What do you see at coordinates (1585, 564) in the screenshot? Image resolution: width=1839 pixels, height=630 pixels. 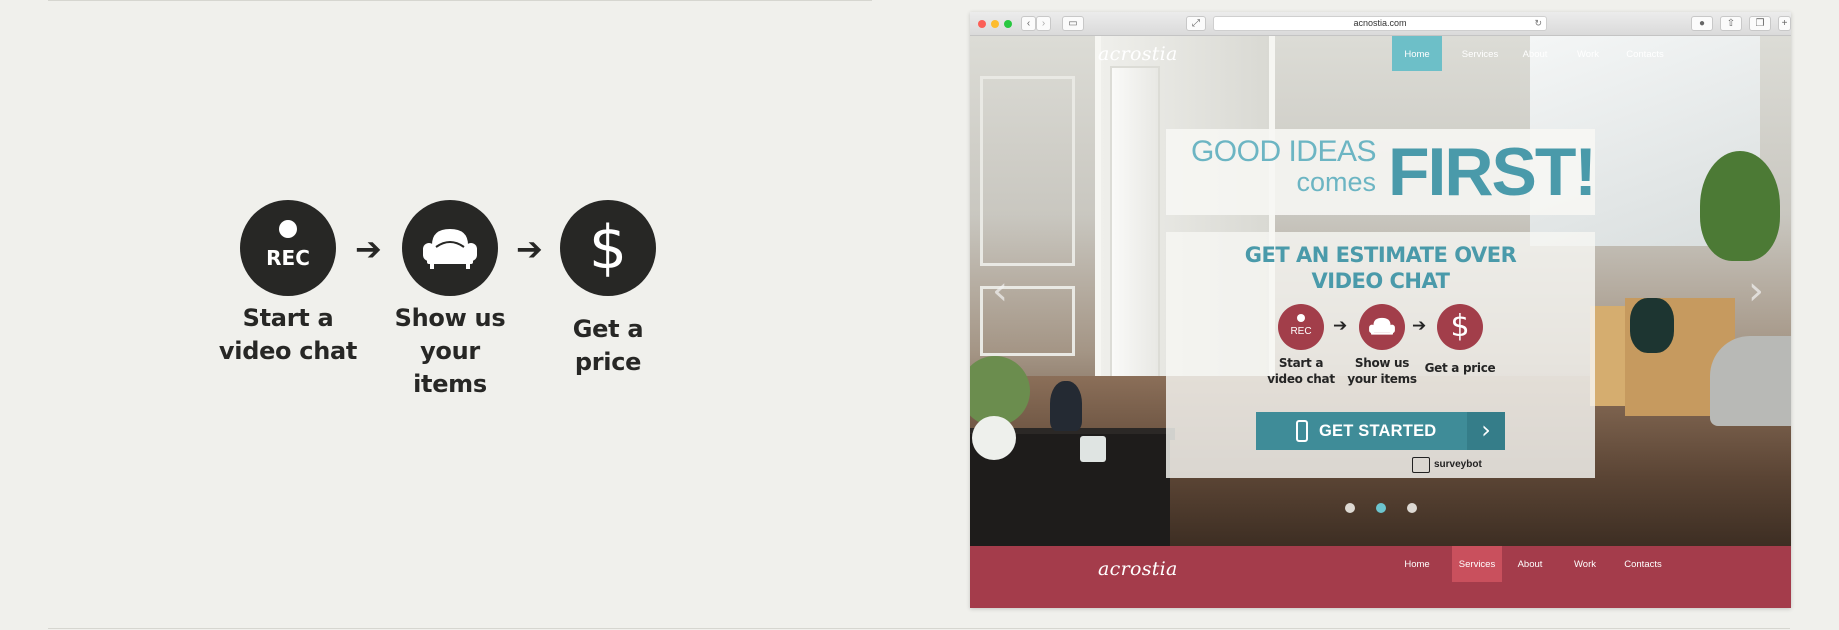 I see `footer-nav-work: Work` at bounding box center [1585, 564].